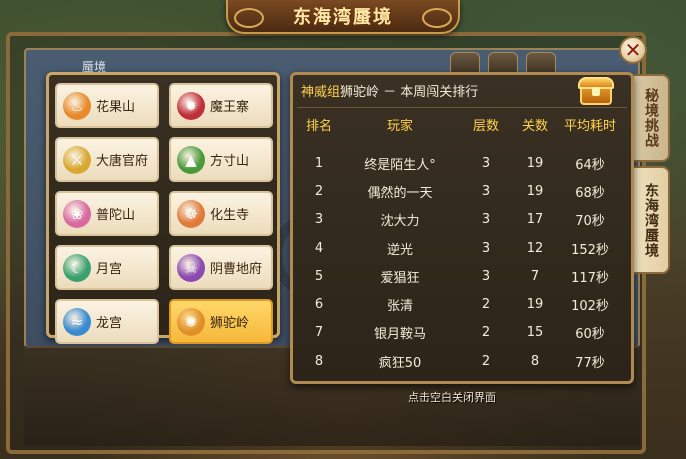 The image size is (686, 459). What do you see at coordinates (191, 105) in the screenshot?
I see `demon-icon: ✹` at bounding box center [191, 105].